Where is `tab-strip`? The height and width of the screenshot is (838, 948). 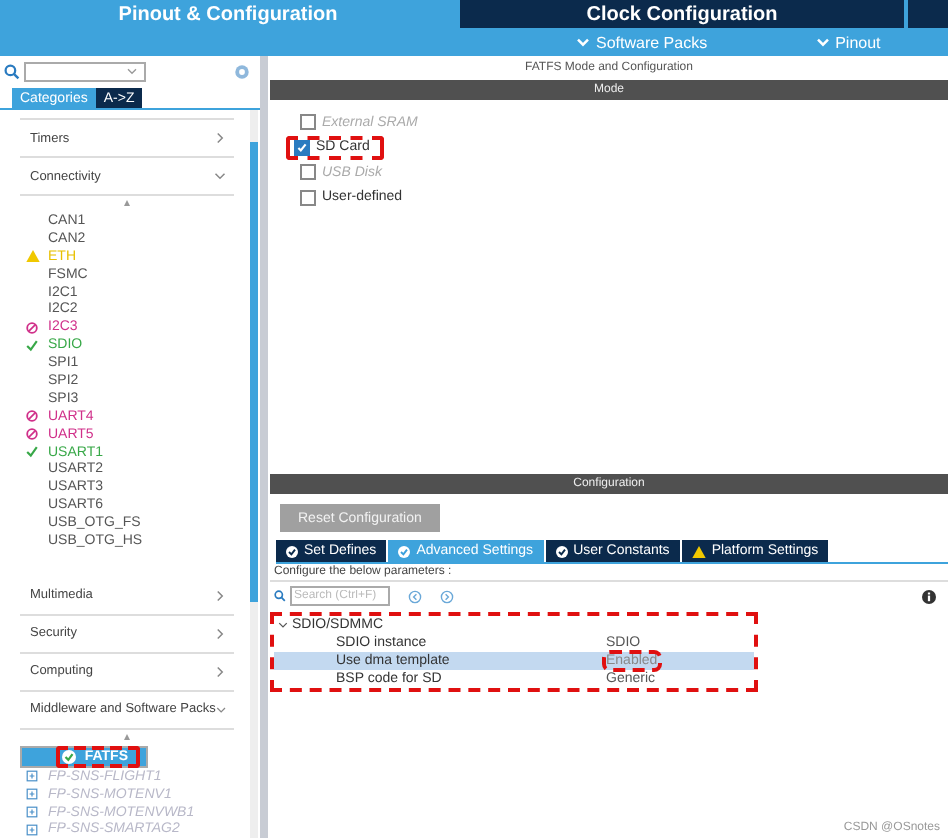 tab-strip is located at coordinates (928, 14).